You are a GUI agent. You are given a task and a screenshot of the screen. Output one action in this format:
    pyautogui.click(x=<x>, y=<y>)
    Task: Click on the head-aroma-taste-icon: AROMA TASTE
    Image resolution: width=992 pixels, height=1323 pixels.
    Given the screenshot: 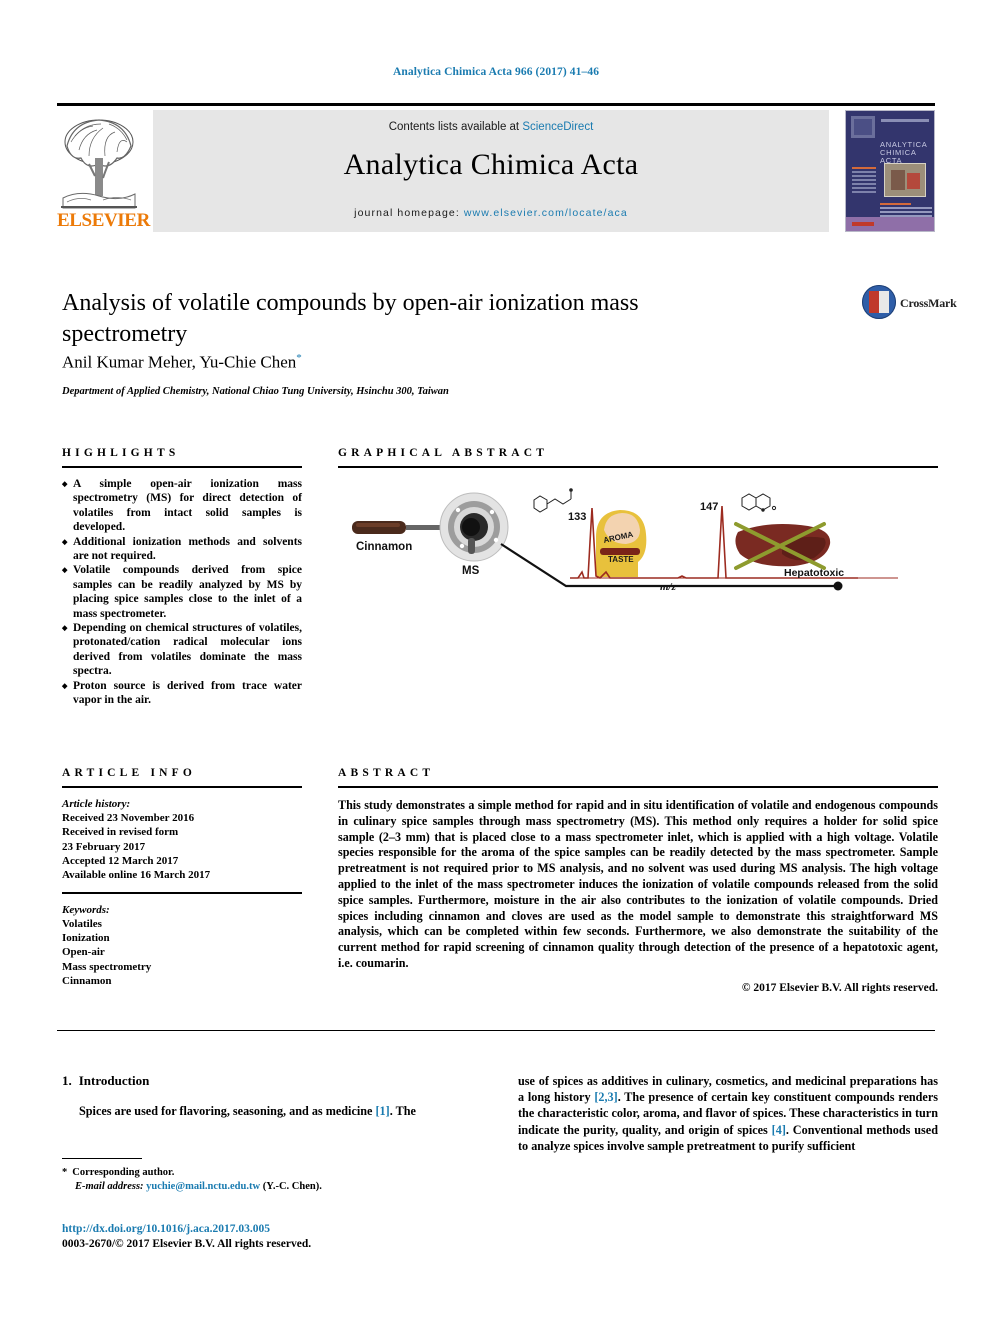 What is the action you would take?
    pyautogui.click(x=621, y=543)
    